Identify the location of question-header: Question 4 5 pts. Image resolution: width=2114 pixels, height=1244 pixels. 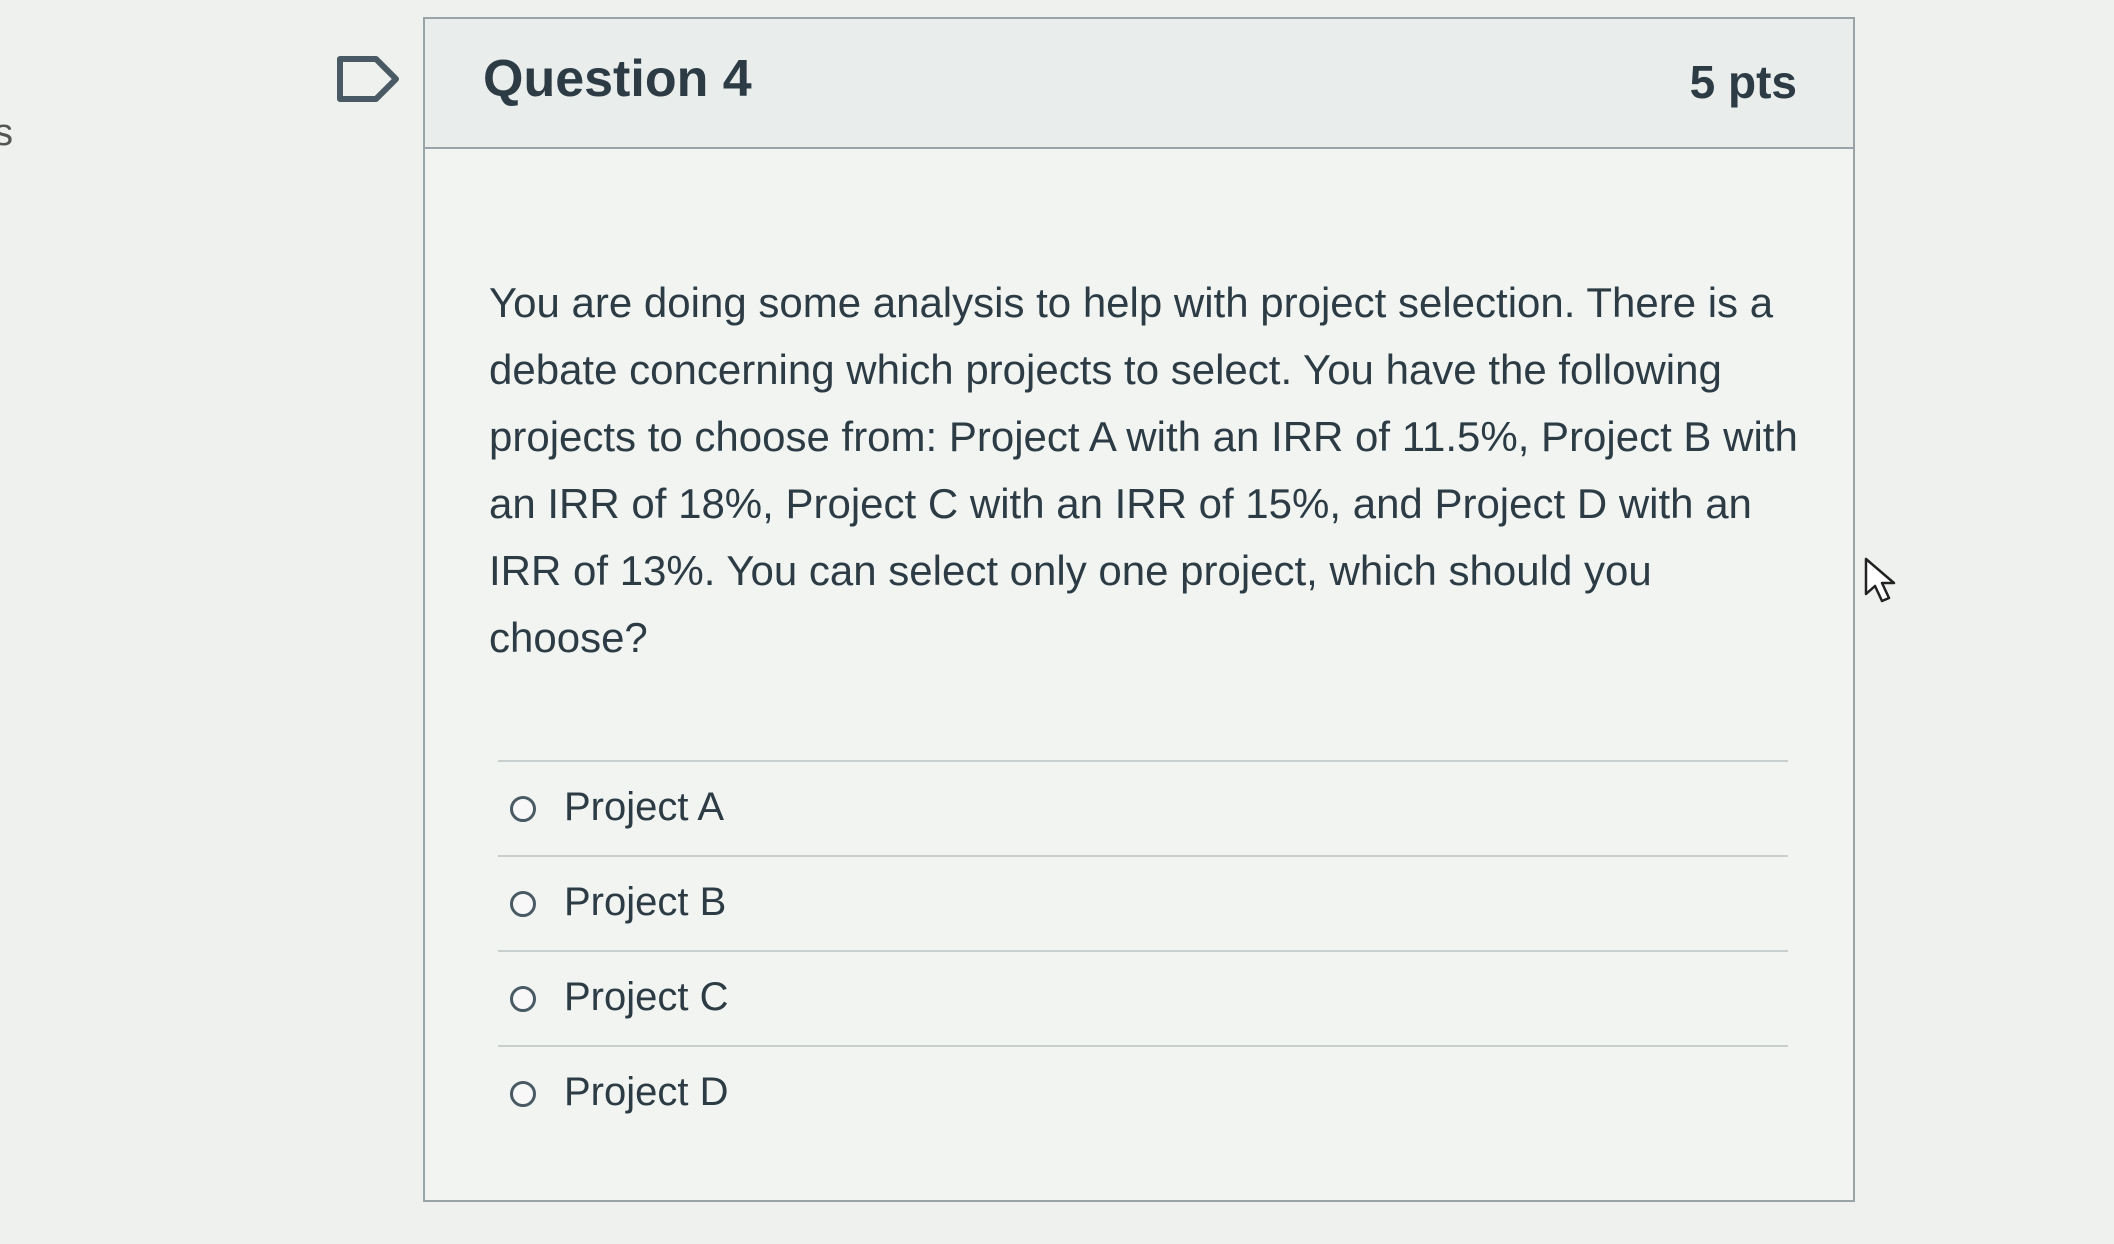
(1139, 84).